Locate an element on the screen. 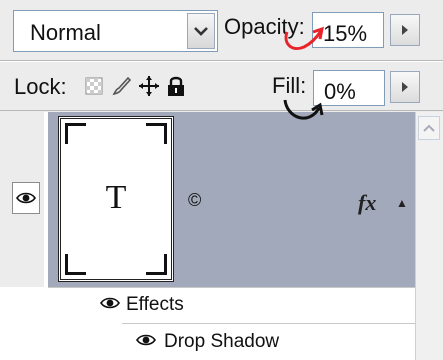  layer-visibility-toggle is located at coordinates (26, 198).